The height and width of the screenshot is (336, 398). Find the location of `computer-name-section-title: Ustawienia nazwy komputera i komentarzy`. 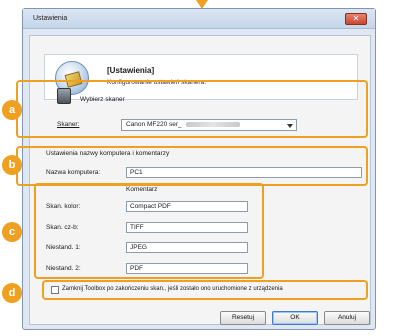

computer-name-section-title: Ustawienia nazwy komputera i komentarzy is located at coordinates (108, 153).